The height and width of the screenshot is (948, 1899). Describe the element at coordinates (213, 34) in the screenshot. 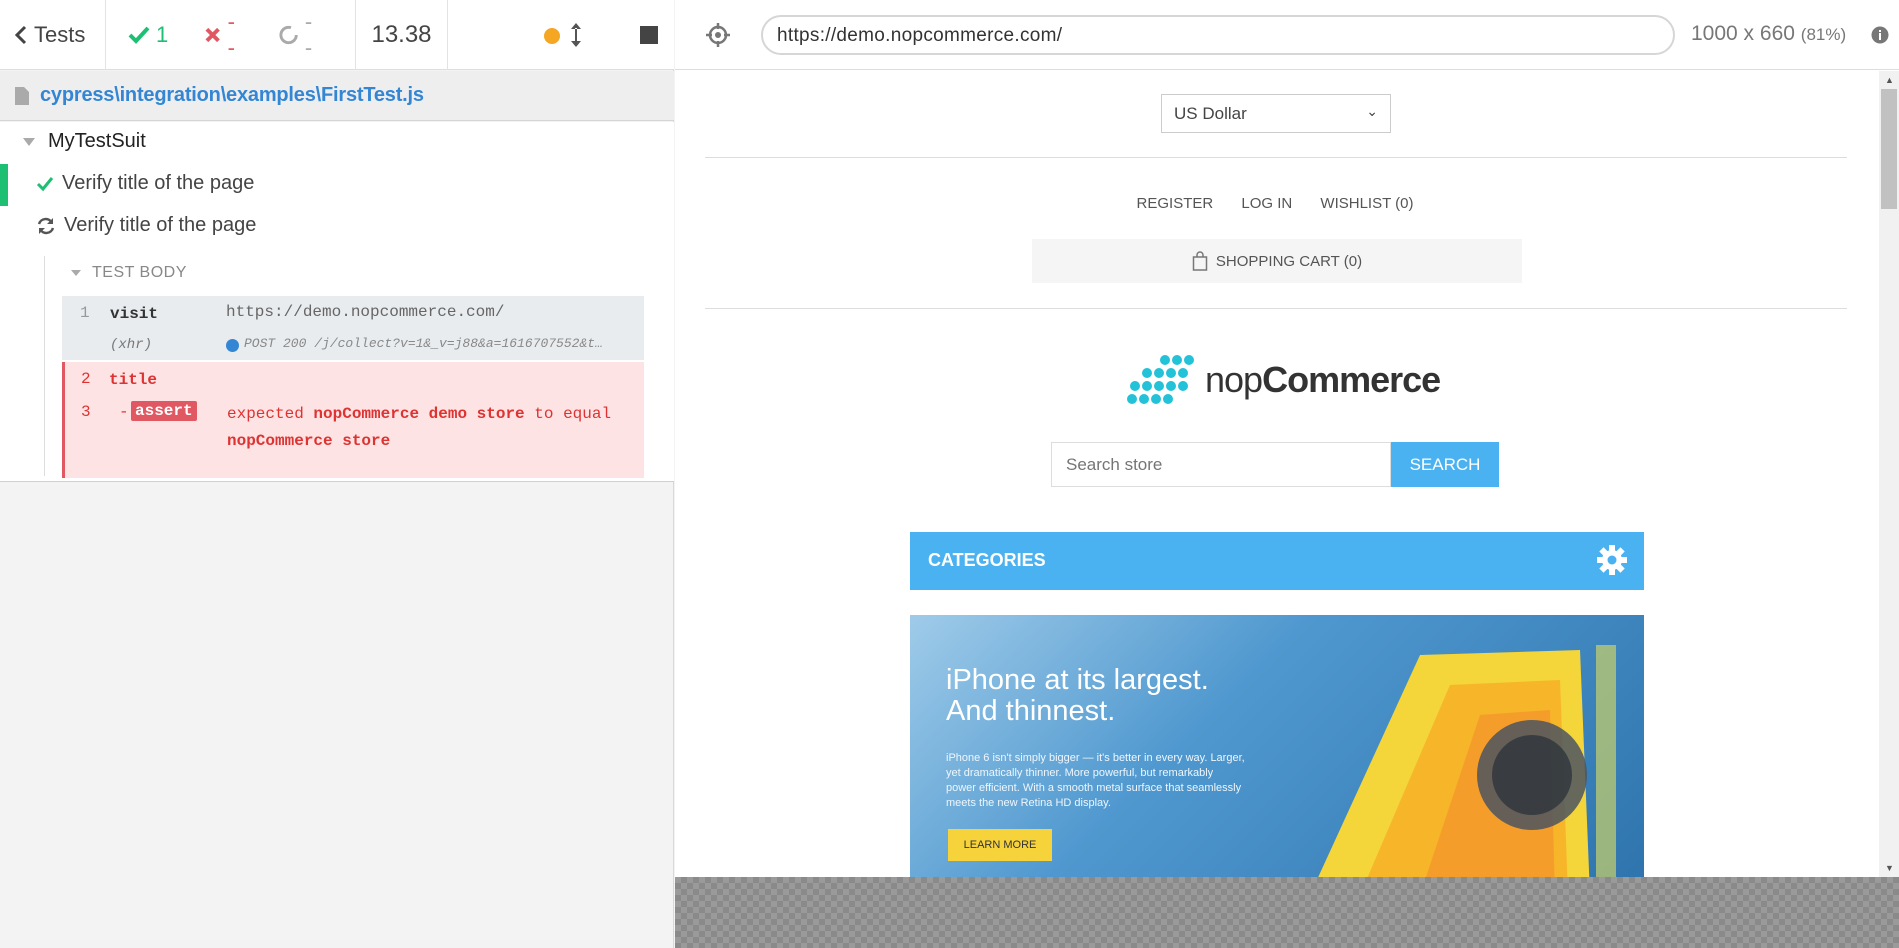

I see `x-icon` at that location.